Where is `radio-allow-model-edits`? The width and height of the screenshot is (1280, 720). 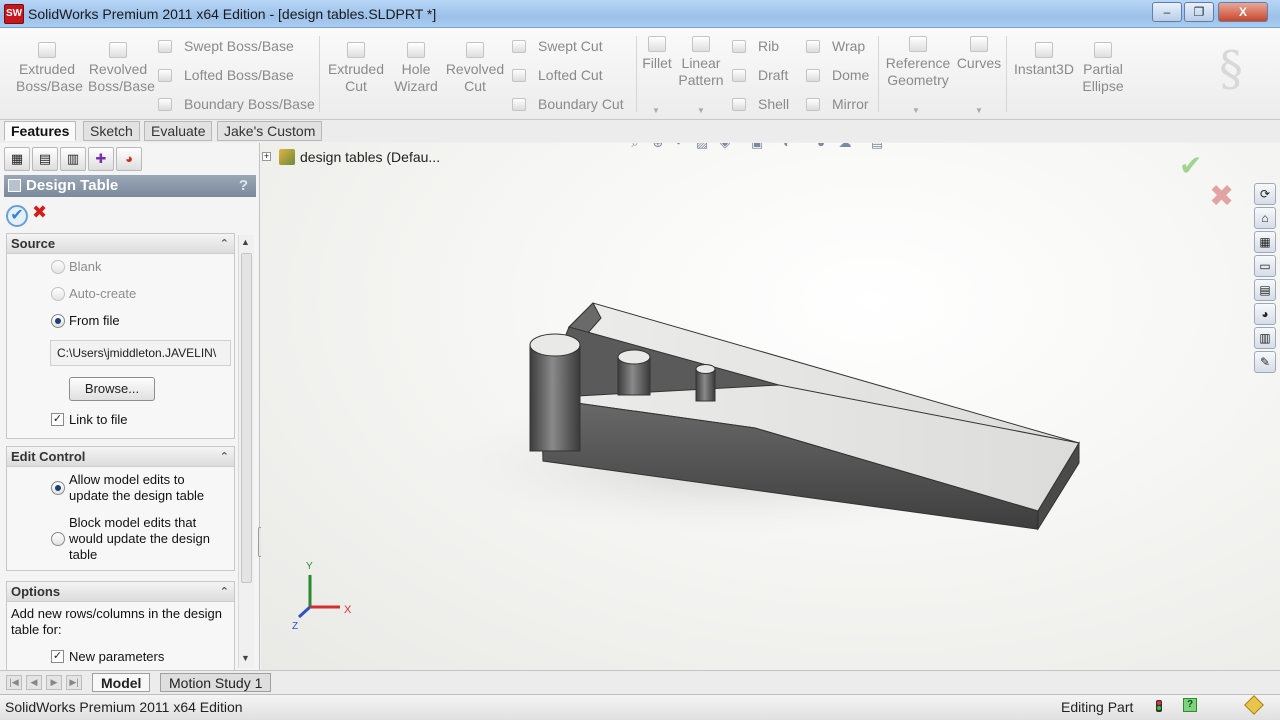
radio-allow-model-edits is located at coordinates (58, 488).